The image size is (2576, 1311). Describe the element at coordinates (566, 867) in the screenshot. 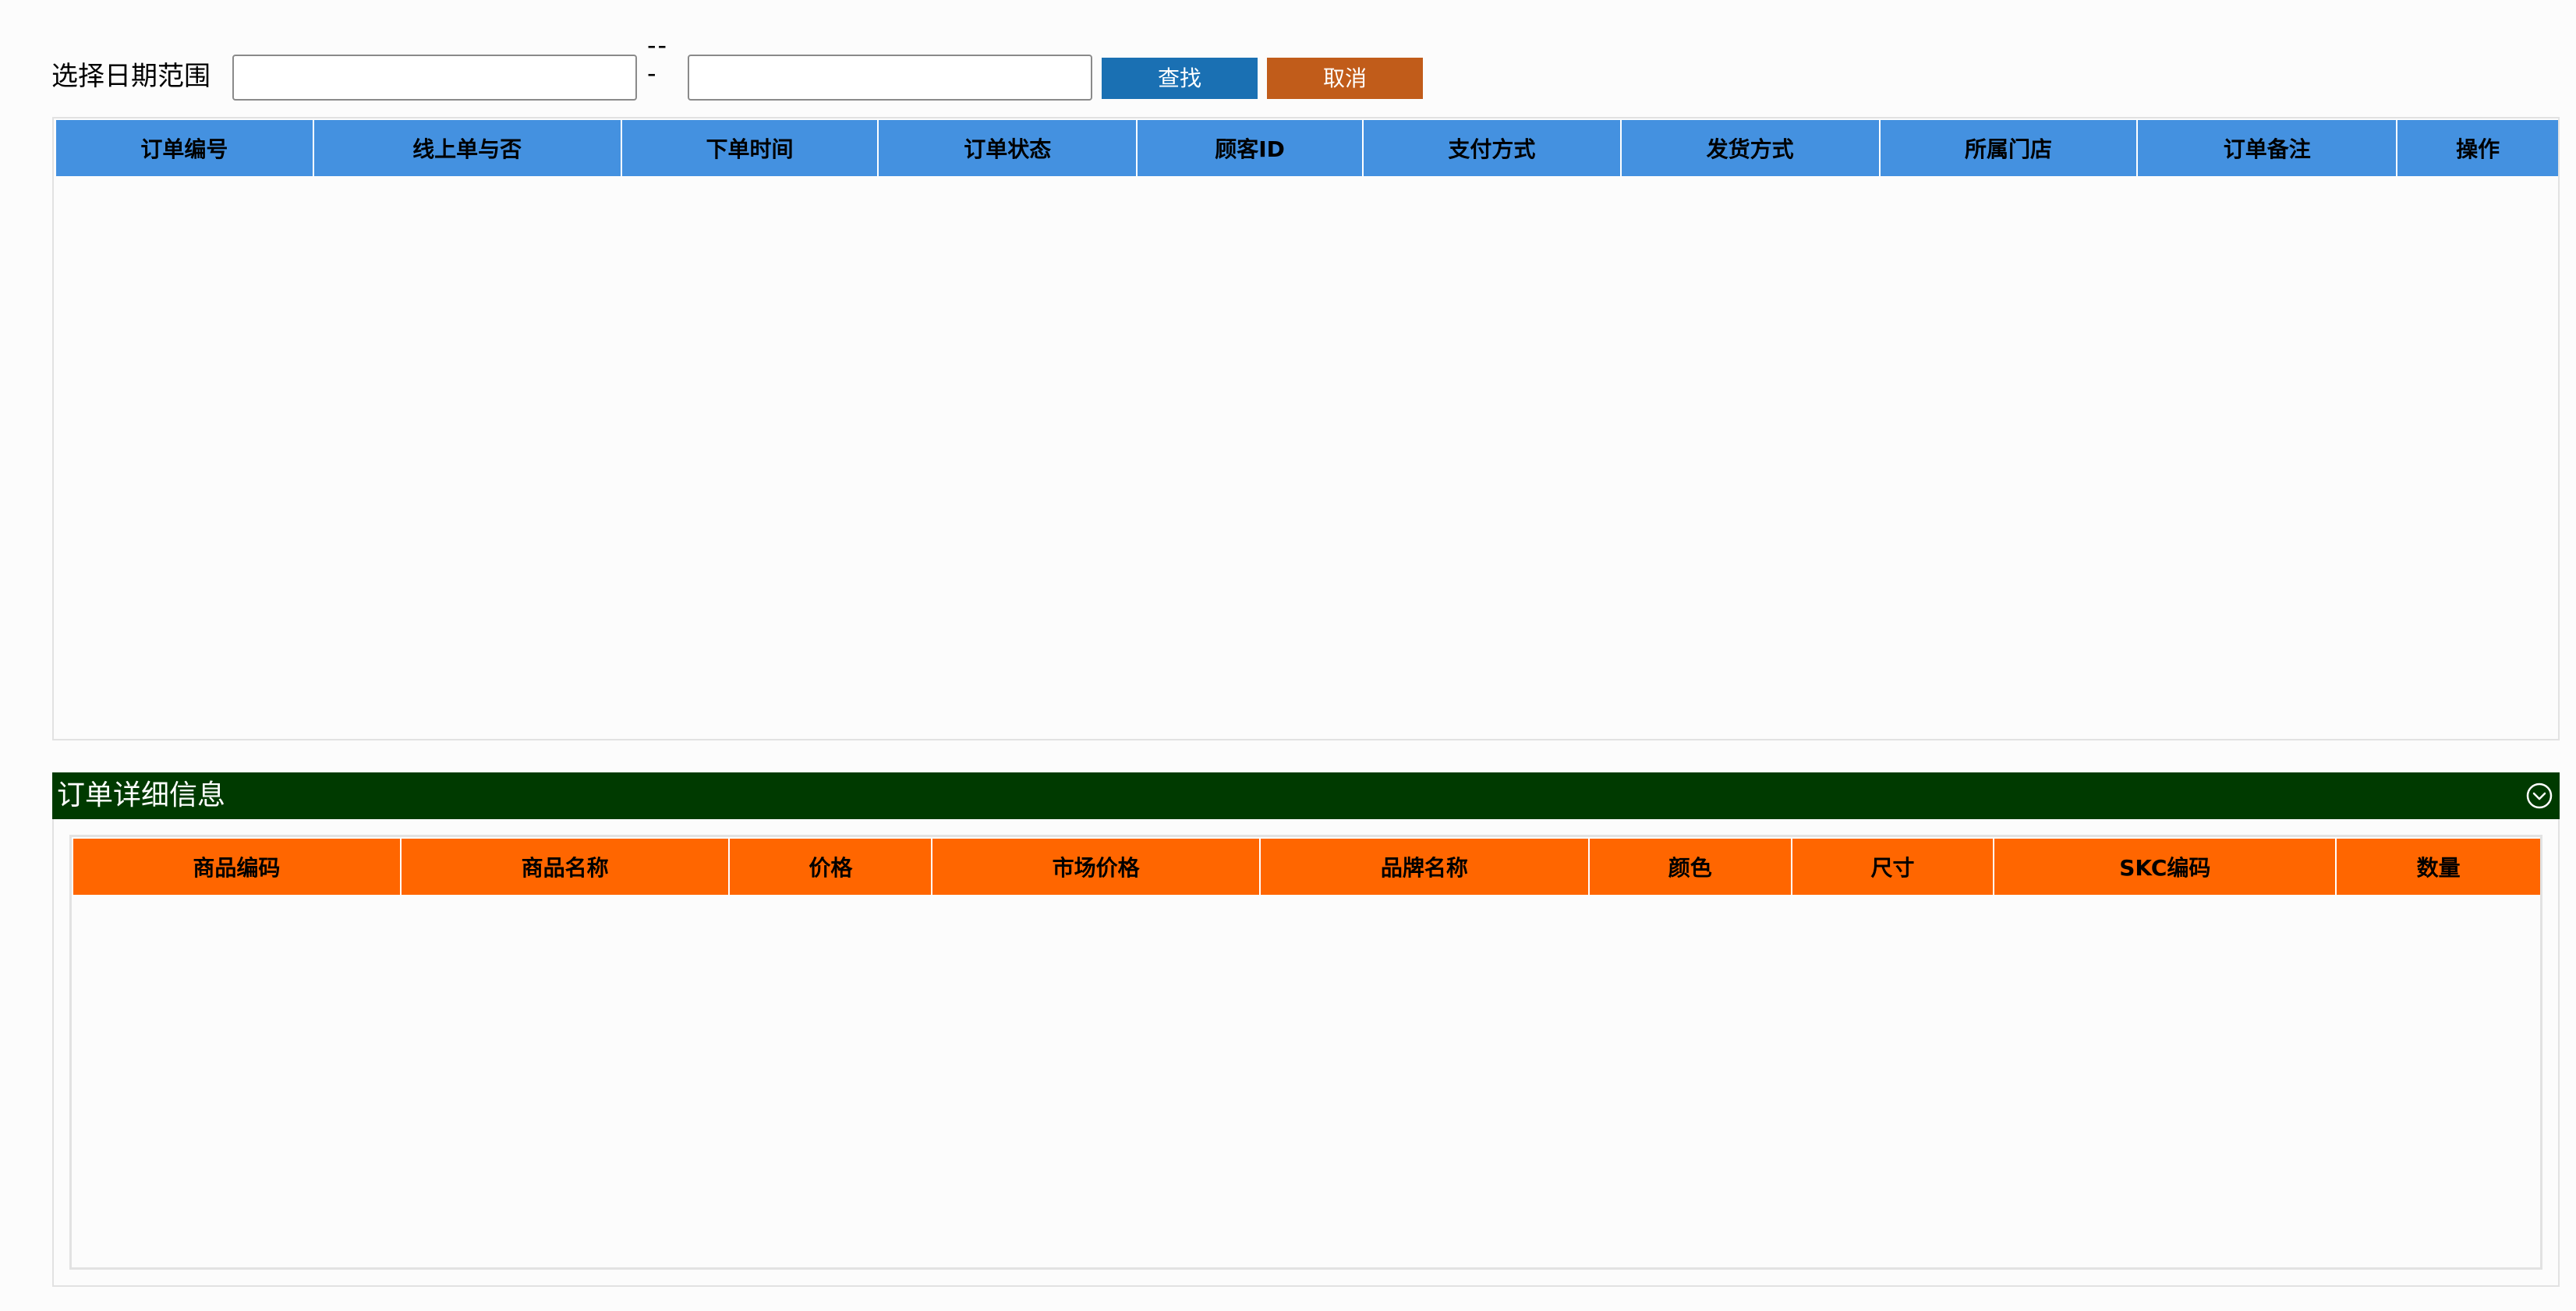

I see `column-header-product-name: 商品名称` at that location.